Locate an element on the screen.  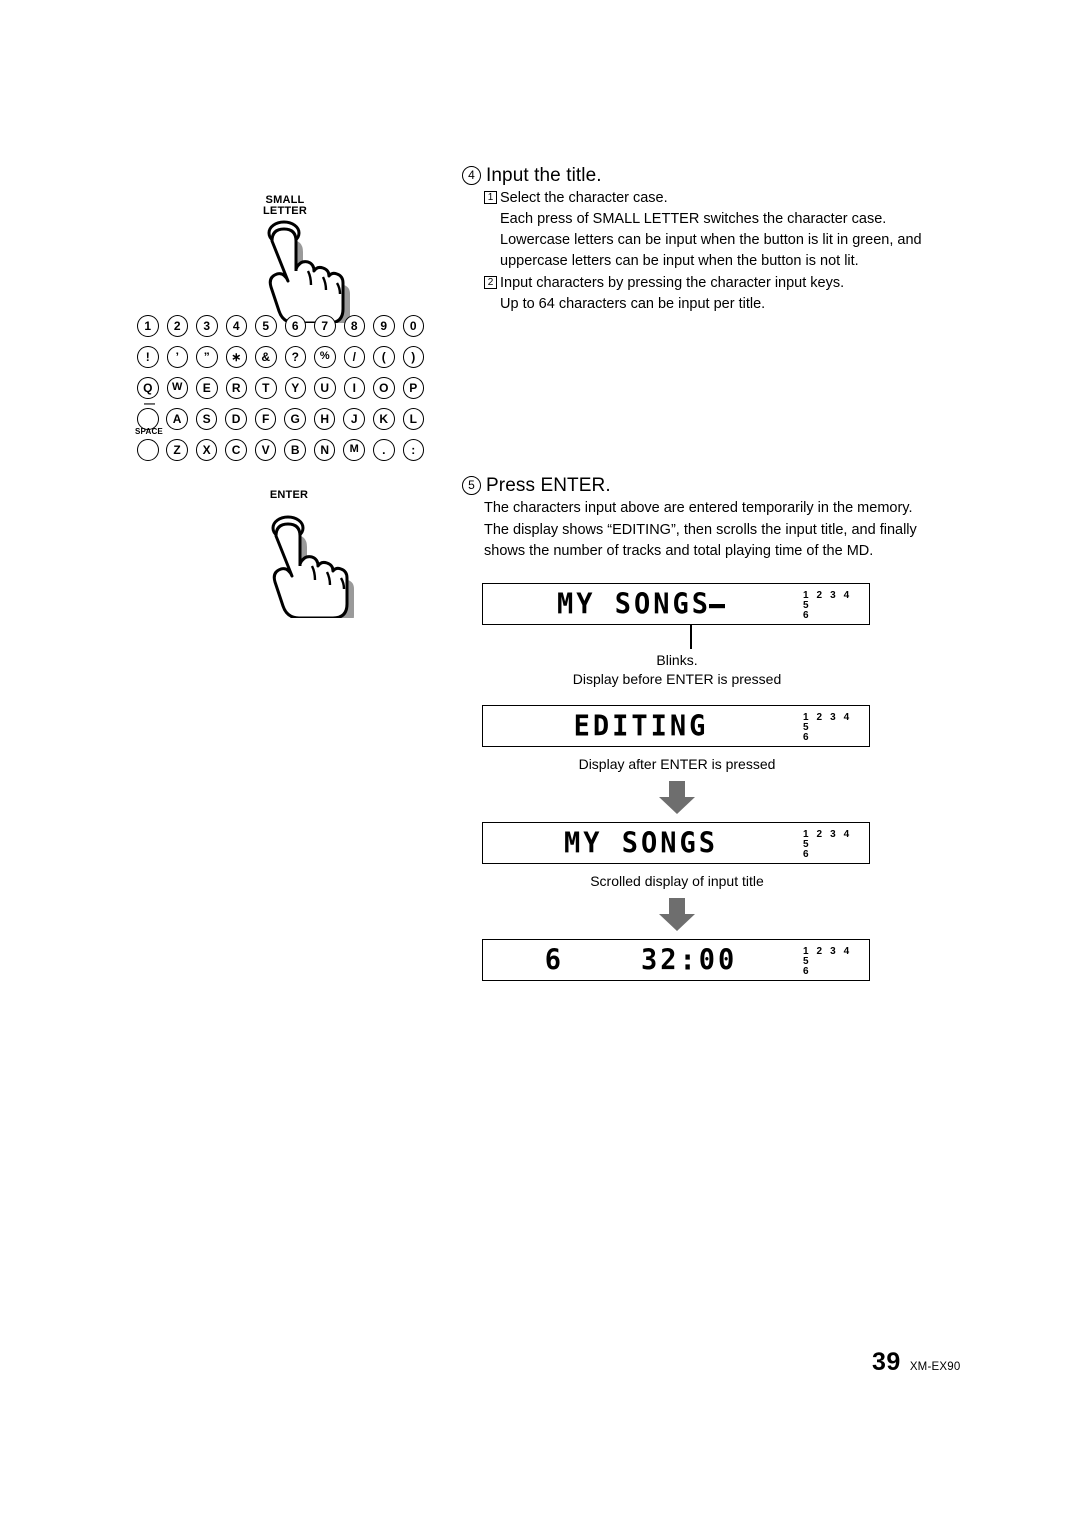
keypad-row-zxcvbnm: SPACE Z X C V B N M . : is located at coordinates (283, 446).